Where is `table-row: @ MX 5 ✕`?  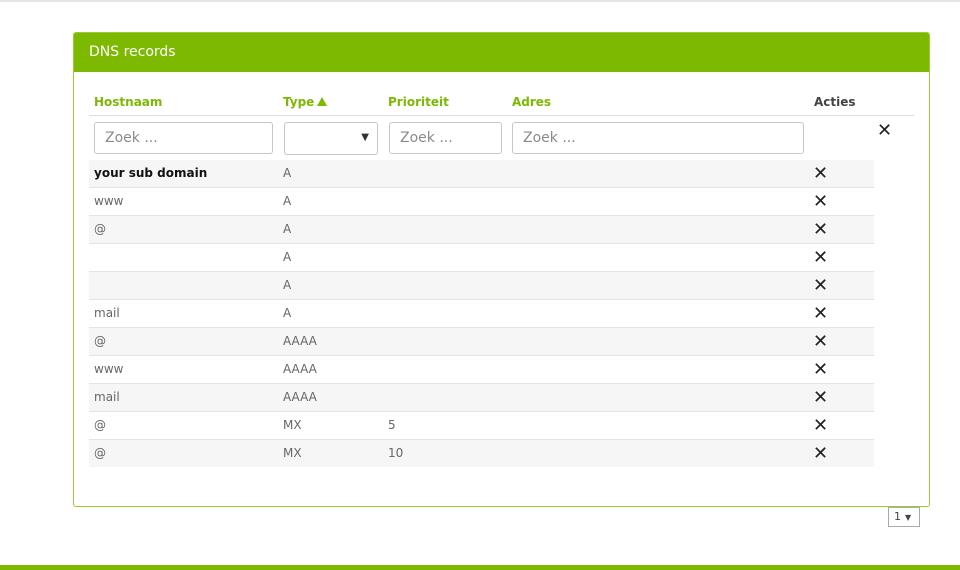 table-row: @ MX 5 ✕ is located at coordinates (481, 426).